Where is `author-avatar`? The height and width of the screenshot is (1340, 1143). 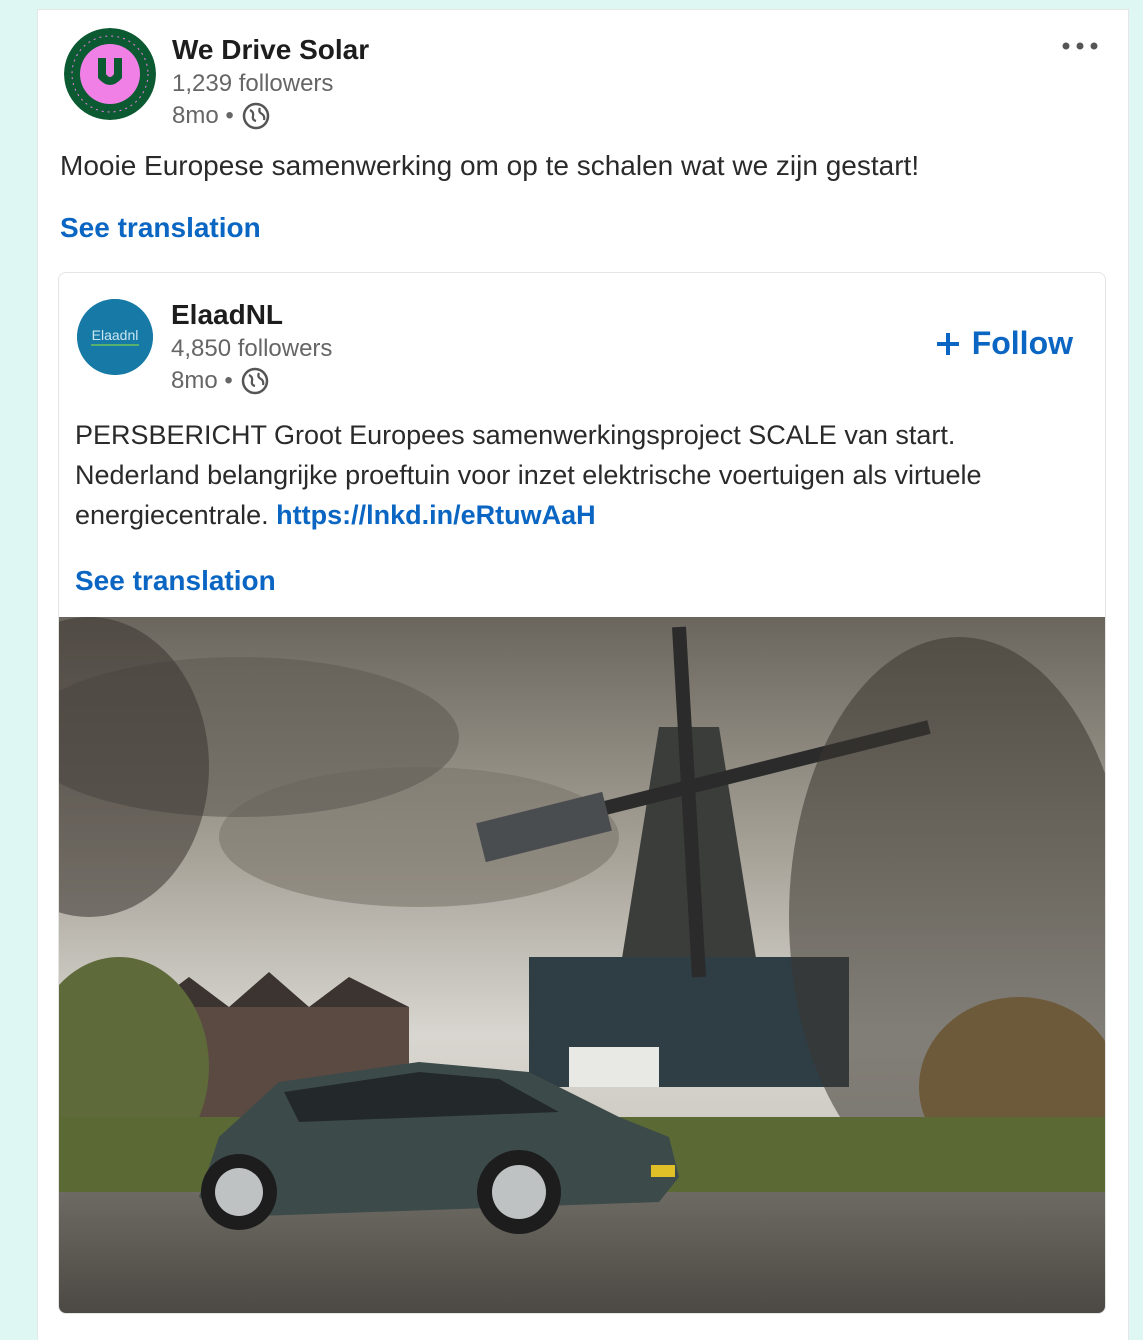
author-avatar is located at coordinates (110, 74).